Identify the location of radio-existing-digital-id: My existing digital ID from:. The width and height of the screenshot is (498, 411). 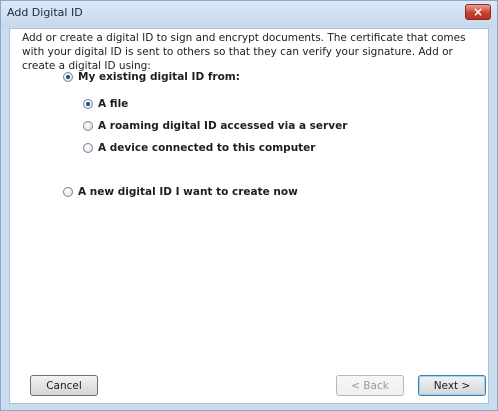
(151, 77).